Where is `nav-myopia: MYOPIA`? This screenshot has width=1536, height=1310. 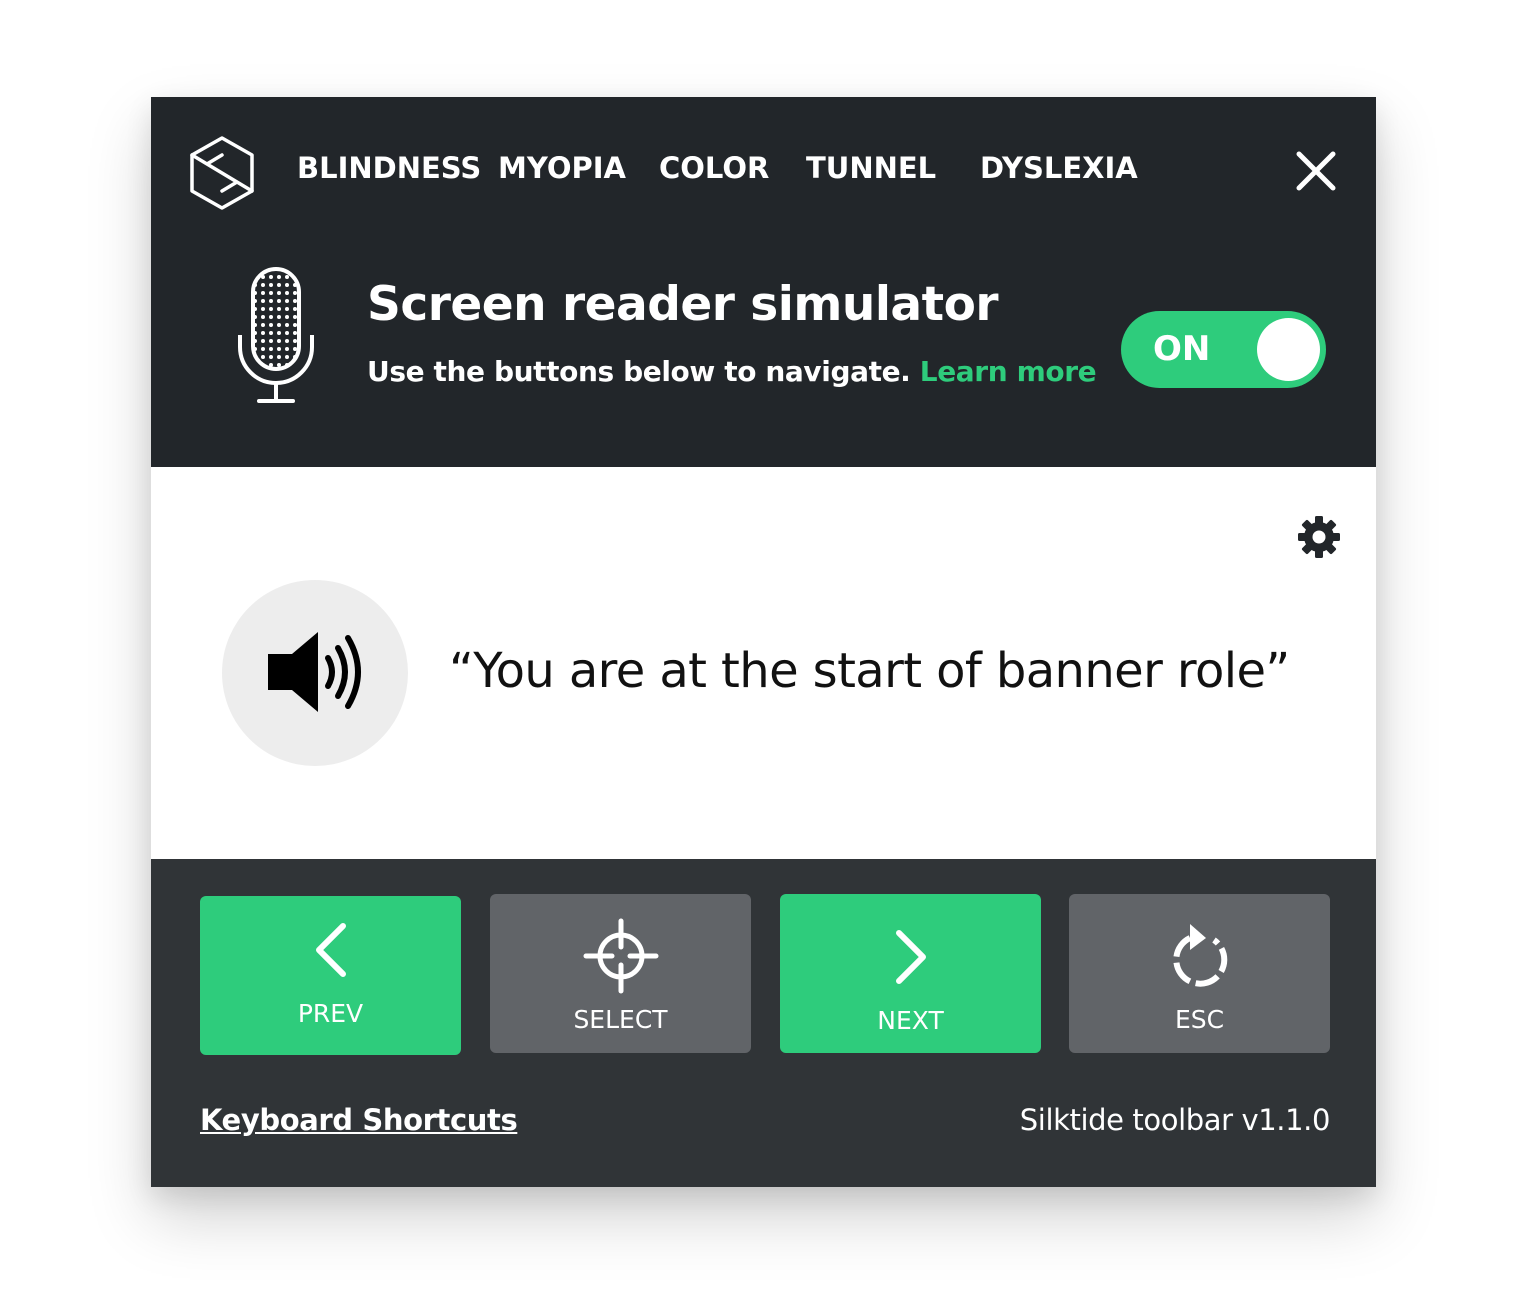 nav-myopia: MYOPIA is located at coordinates (562, 168).